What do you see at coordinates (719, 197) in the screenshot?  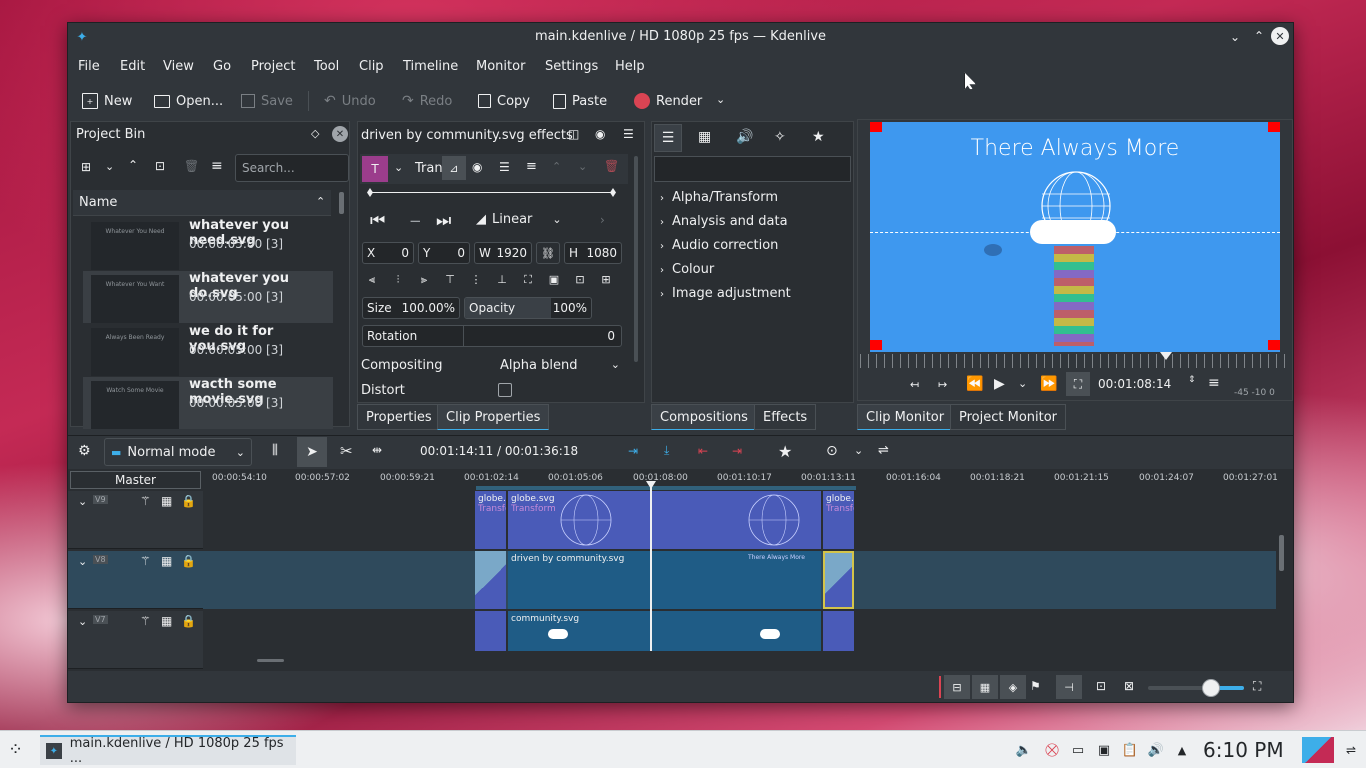 I see `effect-category-alpha: › Alpha/Transform` at bounding box center [719, 197].